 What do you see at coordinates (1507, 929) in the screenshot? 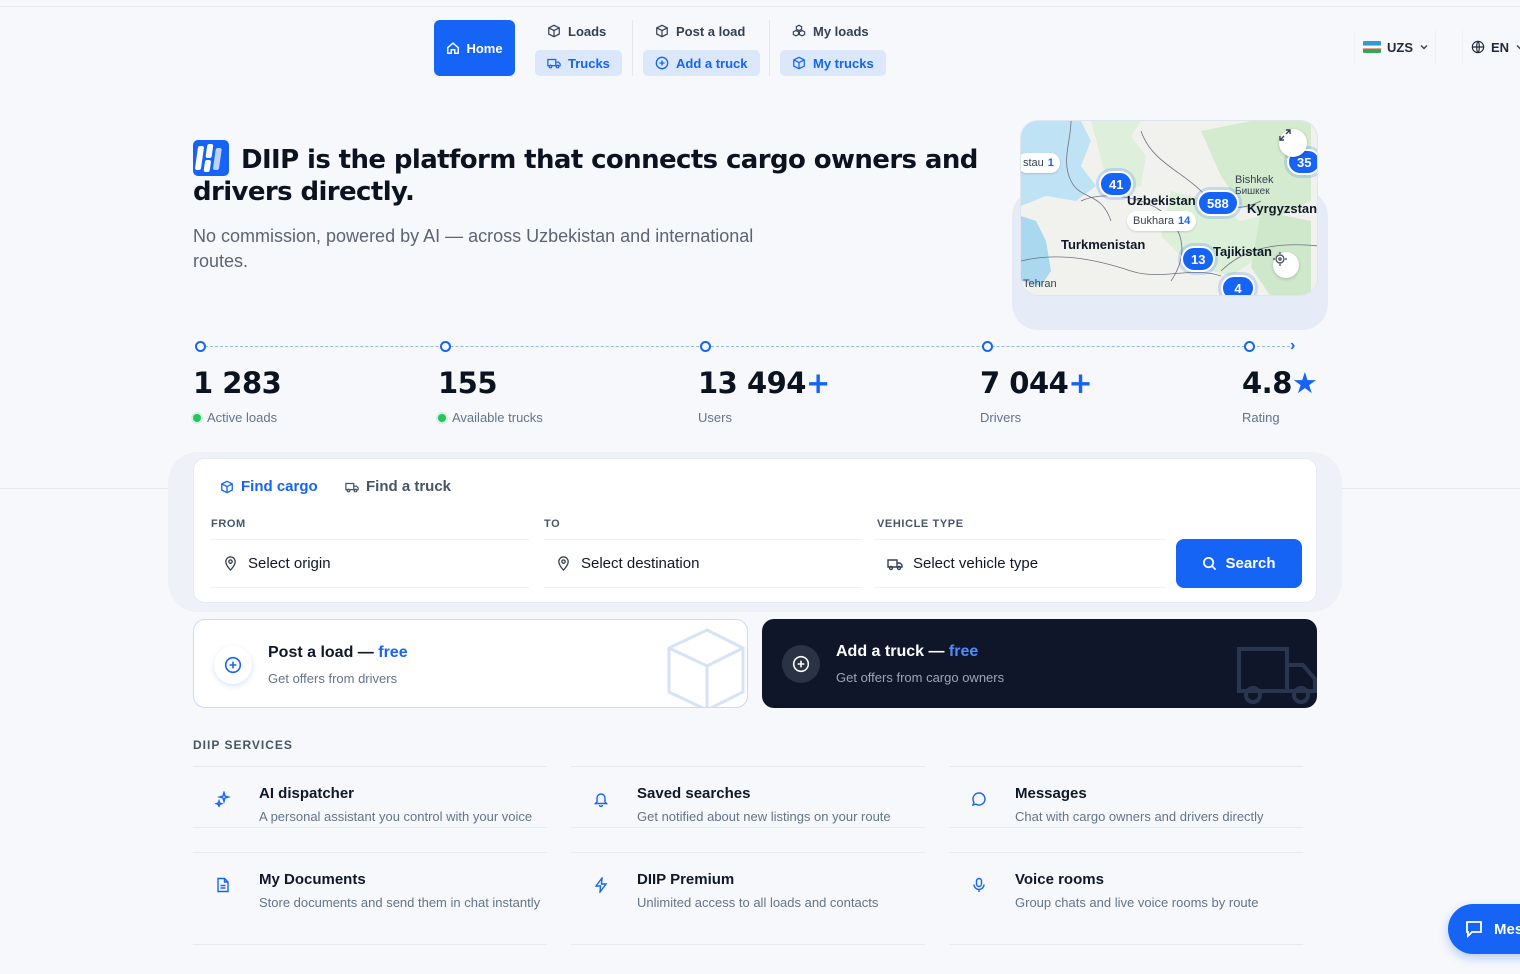
I see `messages-fab-label: Mes` at bounding box center [1507, 929].